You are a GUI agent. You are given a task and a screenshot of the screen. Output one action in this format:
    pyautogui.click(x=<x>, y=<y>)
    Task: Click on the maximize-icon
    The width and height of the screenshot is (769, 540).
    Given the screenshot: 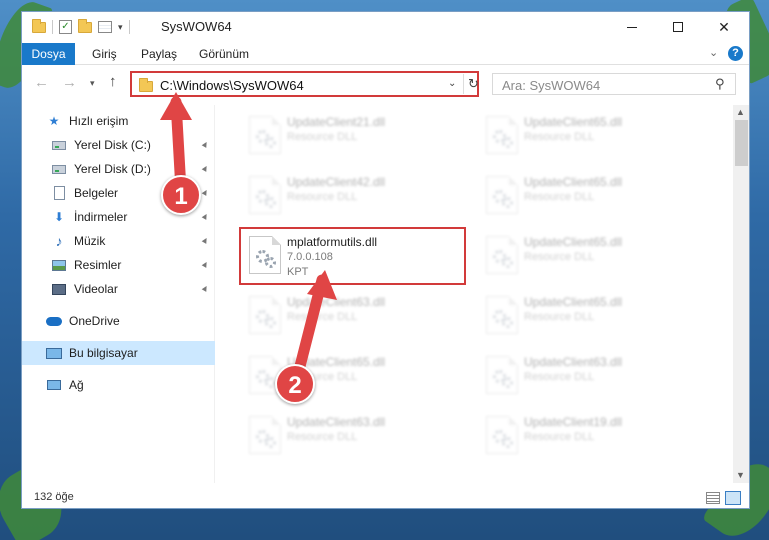 What is the action you would take?
    pyautogui.click(x=678, y=27)
    